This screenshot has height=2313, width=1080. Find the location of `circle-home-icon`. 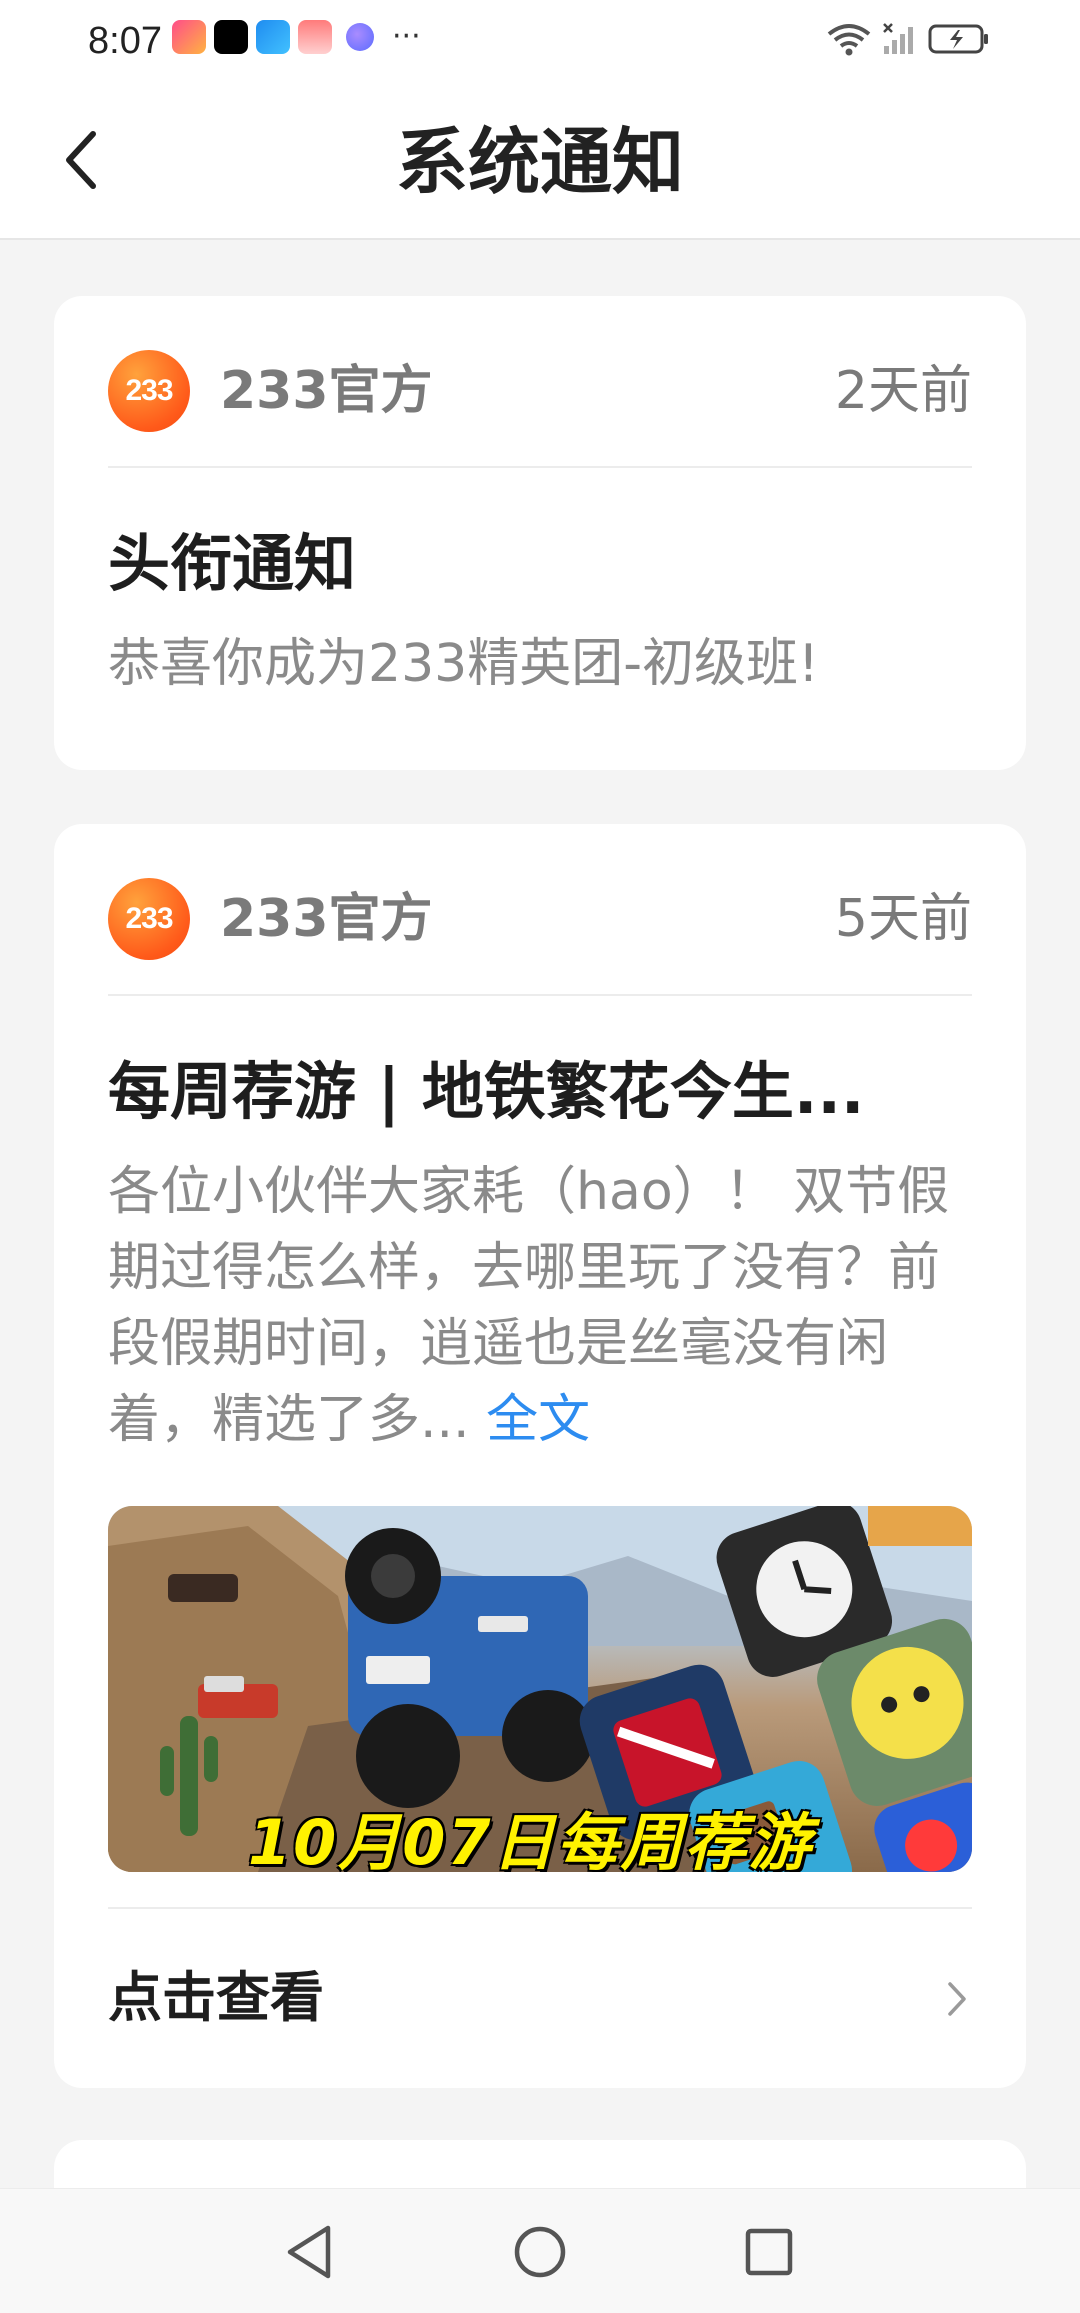

circle-home-icon is located at coordinates (540, 2254).